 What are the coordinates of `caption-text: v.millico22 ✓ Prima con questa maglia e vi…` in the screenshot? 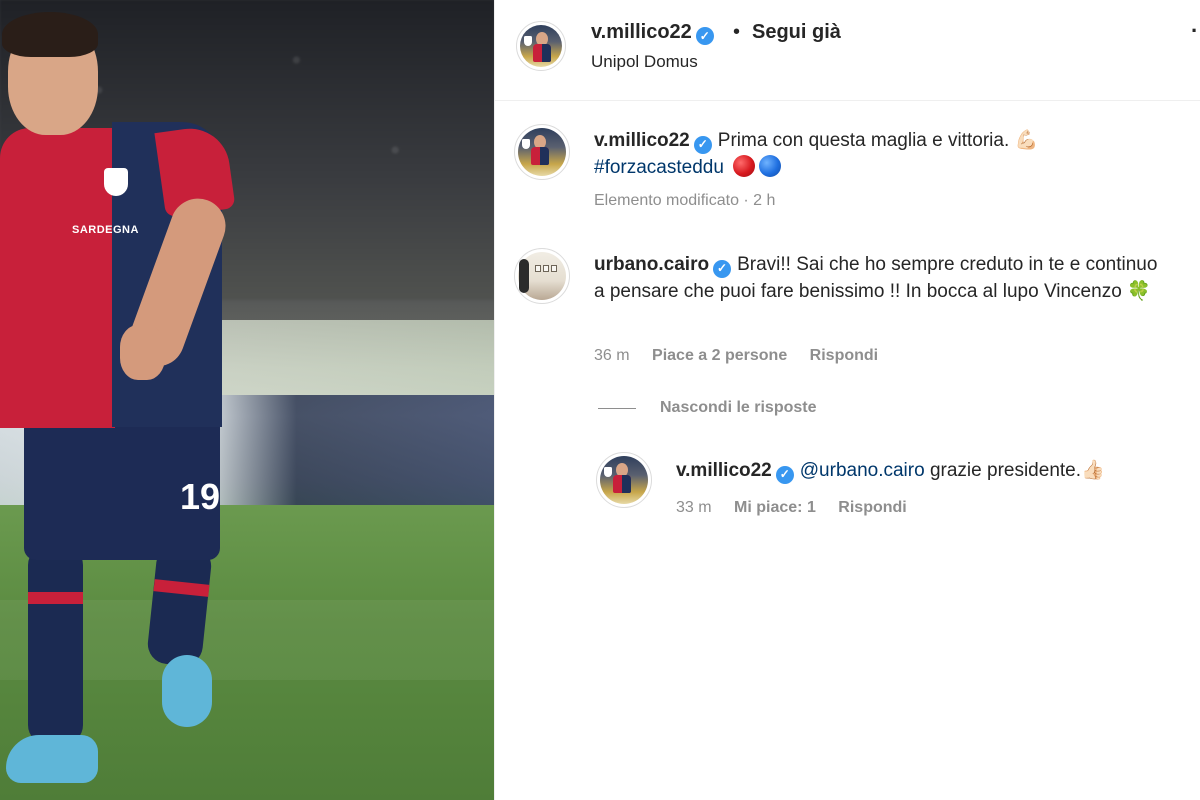 It's located at (884, 154).